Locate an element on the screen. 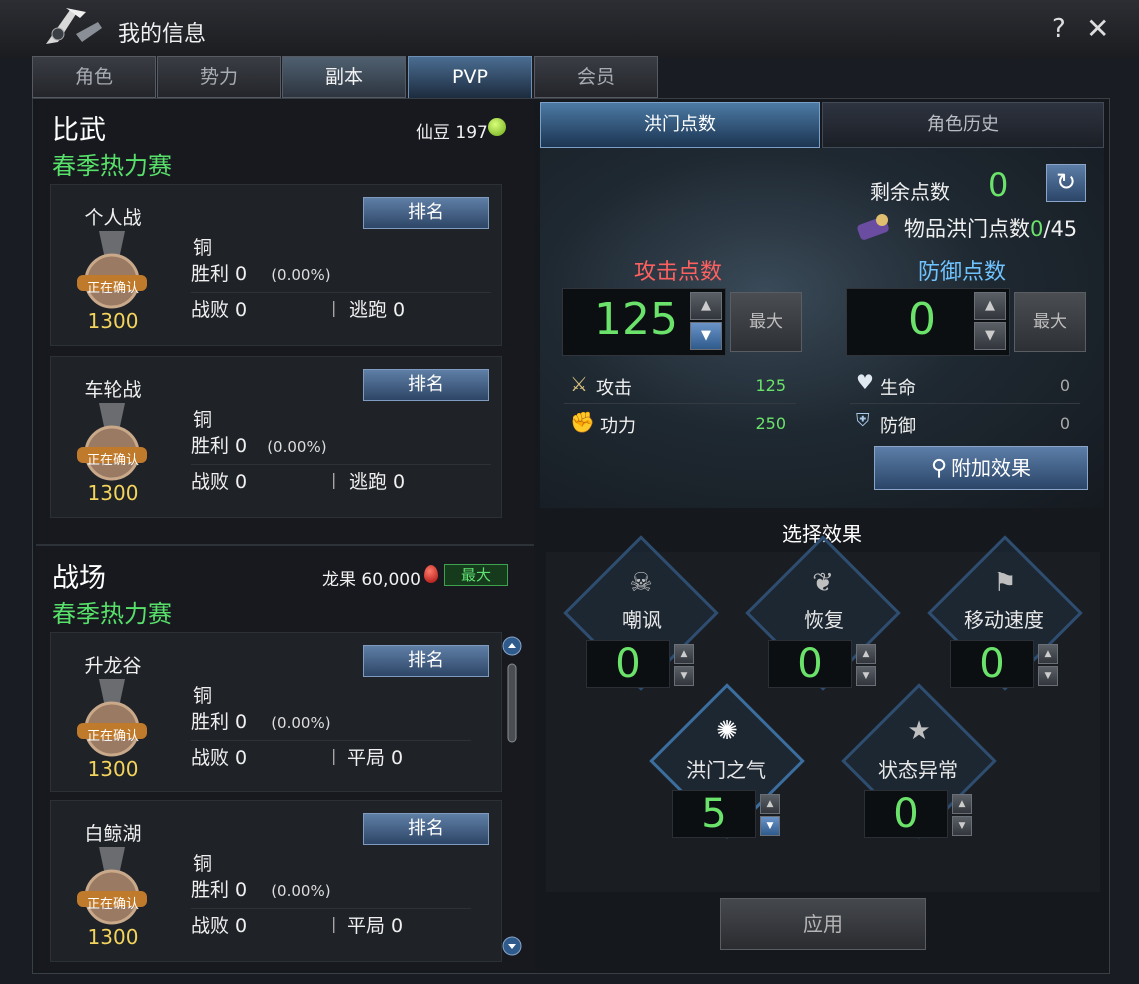 The height and width of the screenshot is (984, 1139). battlefield-season: 春季热力赛 is located at coordinates (112, 614).